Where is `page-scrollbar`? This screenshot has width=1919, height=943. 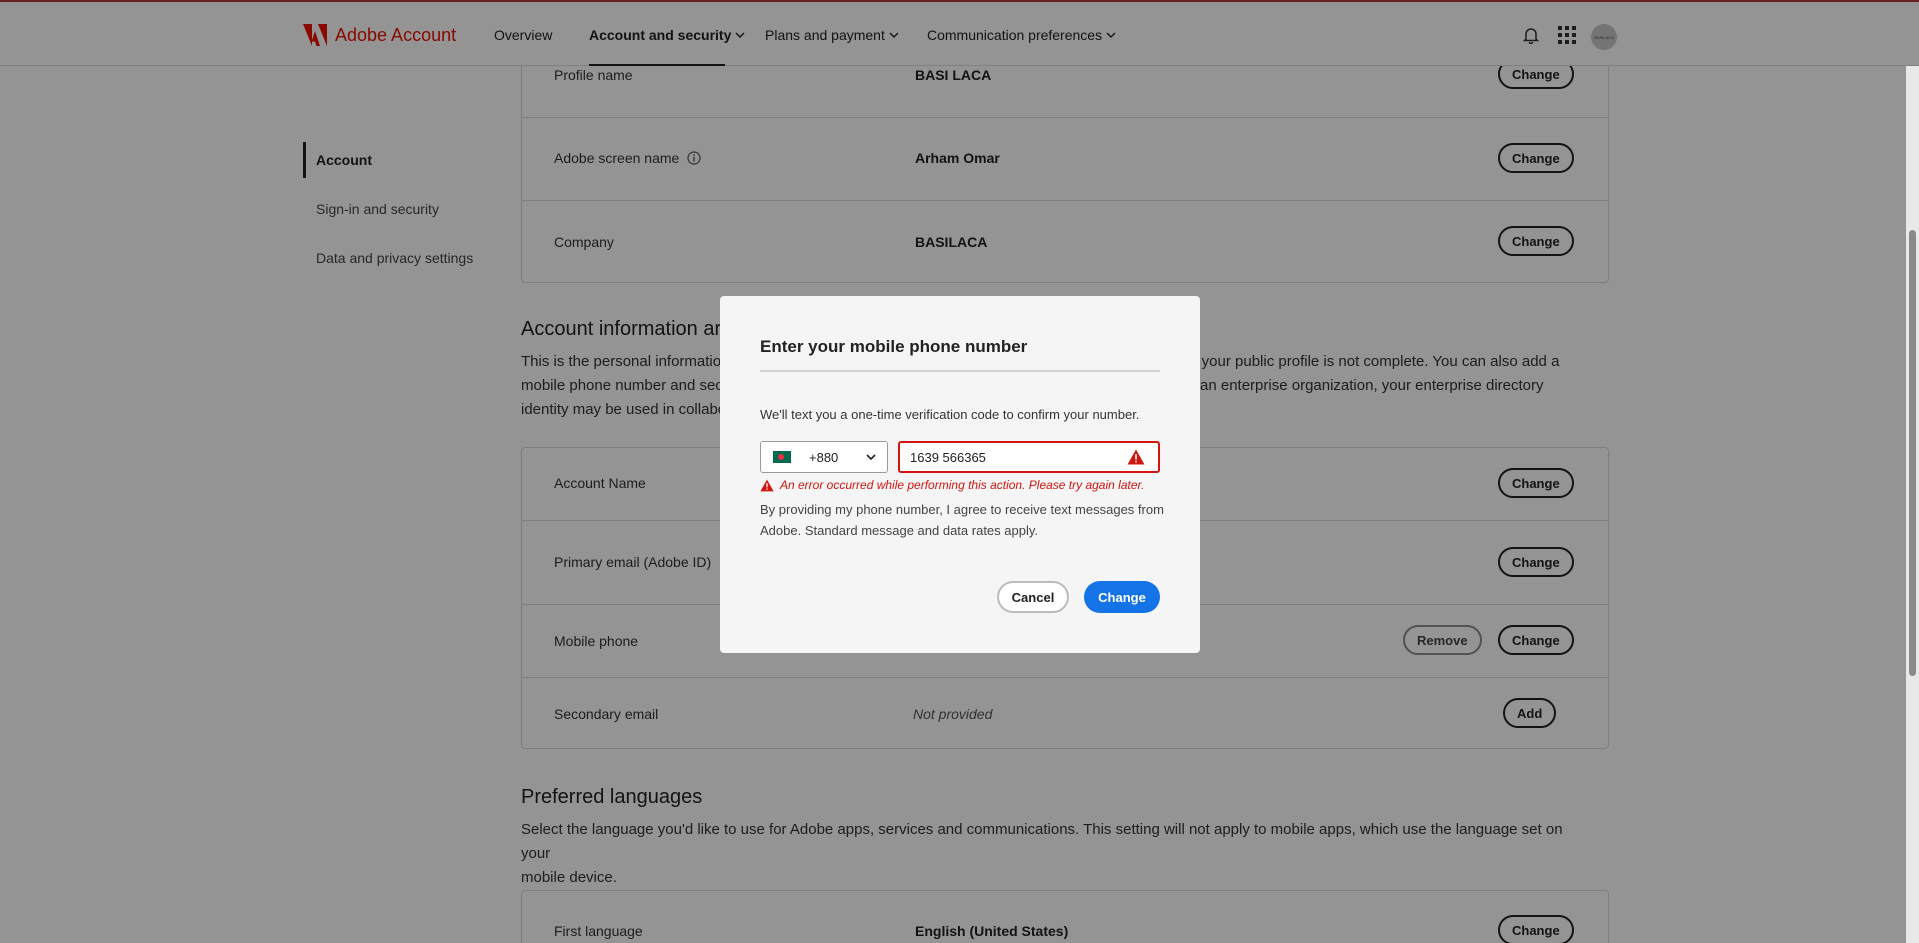 page-scrollbar is located at coordinates (1912, 504).